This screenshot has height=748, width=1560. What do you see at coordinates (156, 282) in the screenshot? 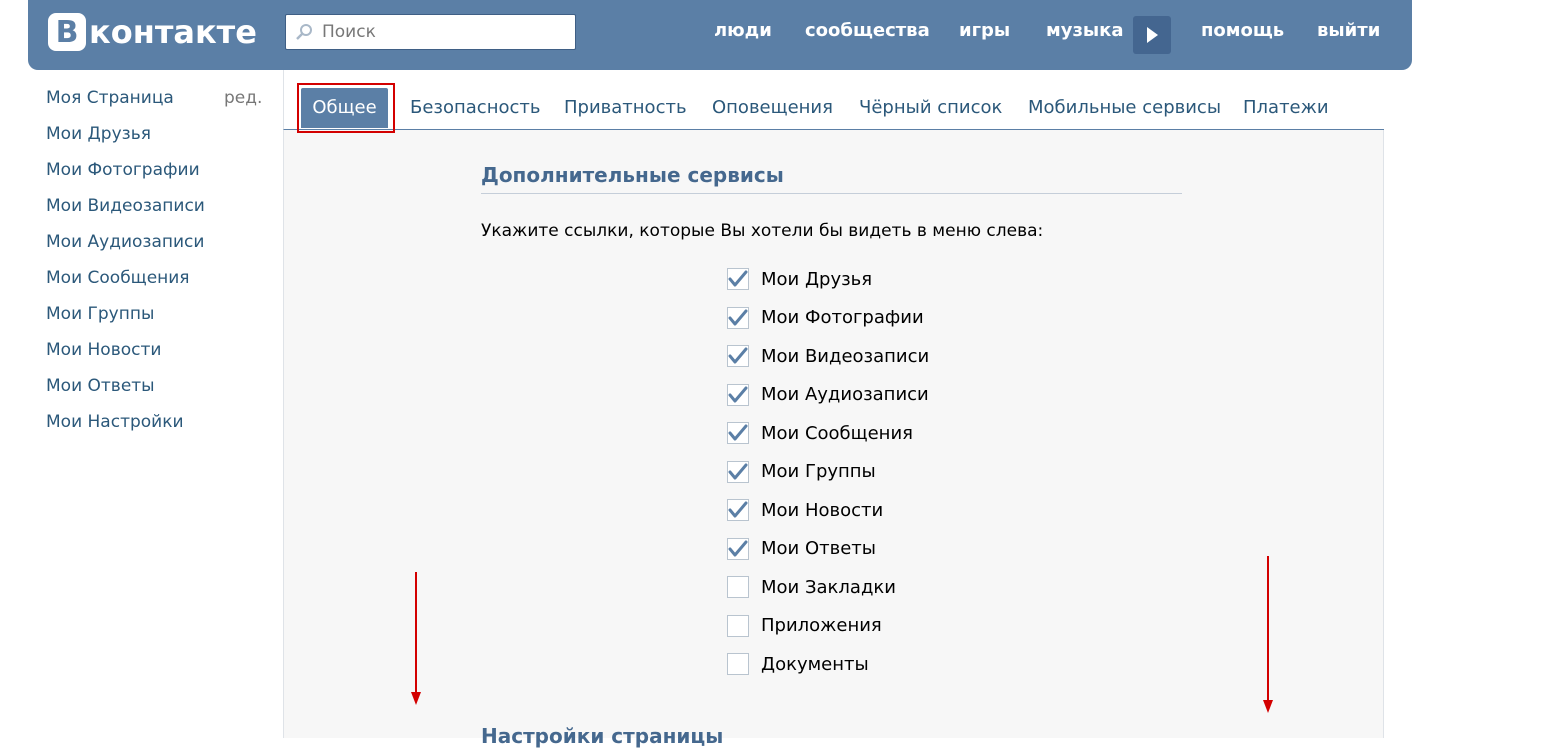
I see `sidebar-item-messages: Мои Сообщения` at bounding box center [156, 282].